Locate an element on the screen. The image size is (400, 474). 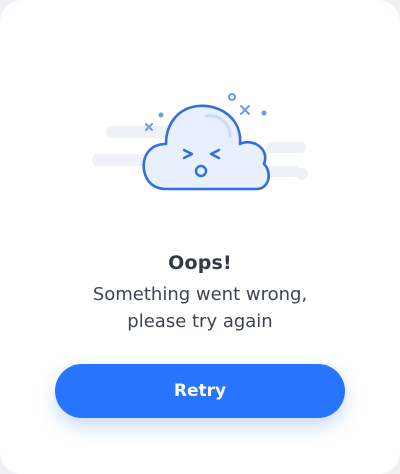
sad-cloud-icon is located at coordinates (200, 142).